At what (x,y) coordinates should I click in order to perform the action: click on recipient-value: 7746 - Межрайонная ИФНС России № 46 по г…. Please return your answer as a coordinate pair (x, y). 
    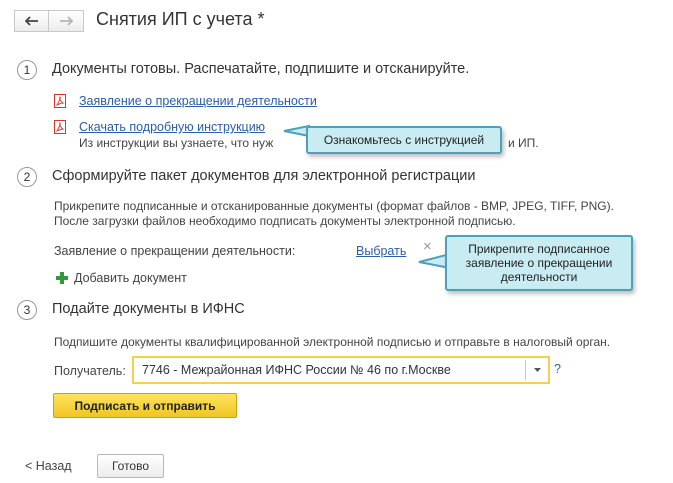
    Looking at the image, I should click on (296, 370).